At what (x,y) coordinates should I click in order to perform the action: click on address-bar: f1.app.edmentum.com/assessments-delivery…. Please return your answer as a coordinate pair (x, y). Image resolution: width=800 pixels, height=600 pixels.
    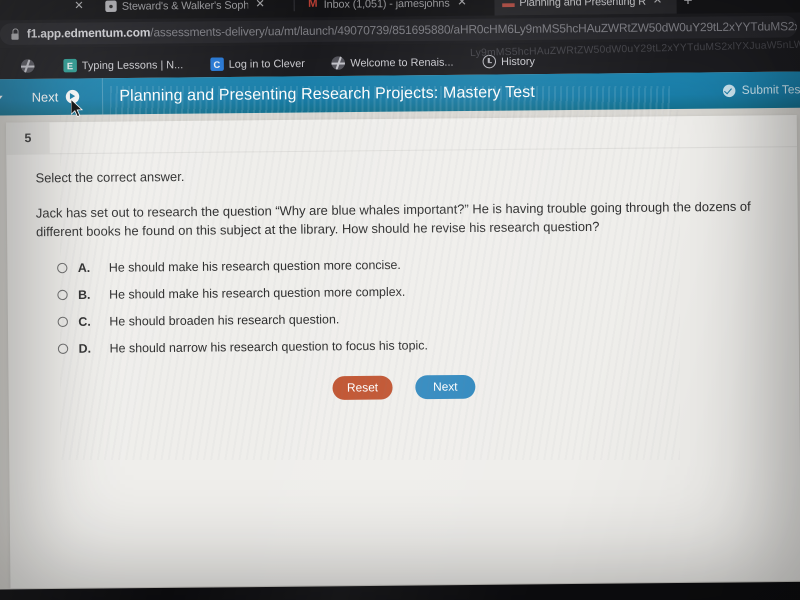
    Looking at the image, I should click on (399, 30).